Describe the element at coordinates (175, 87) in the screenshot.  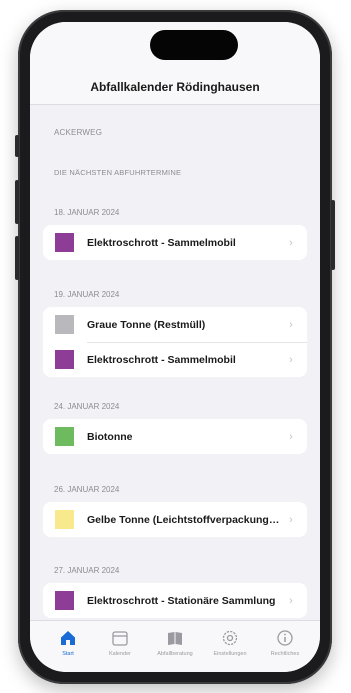
I see `page-title: Abfallkalender Rödinghausen` at that location.